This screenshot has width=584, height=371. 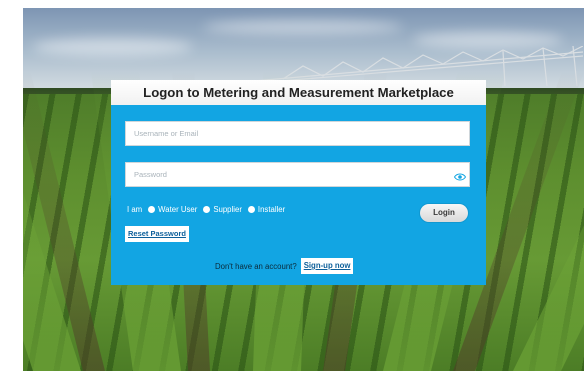 What do you see at coordinates (152, 209) in the screenshot?
I see `radio-water-user` at bounding box center [152, 209].